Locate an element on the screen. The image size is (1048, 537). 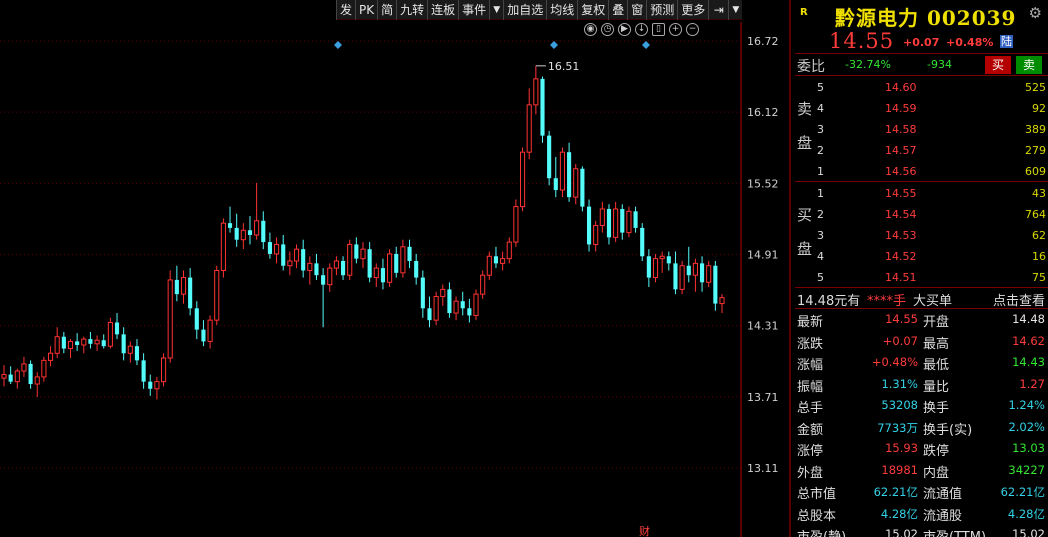
bid-level-row: 5 14.51 75 is located at coordinates (921, 277).